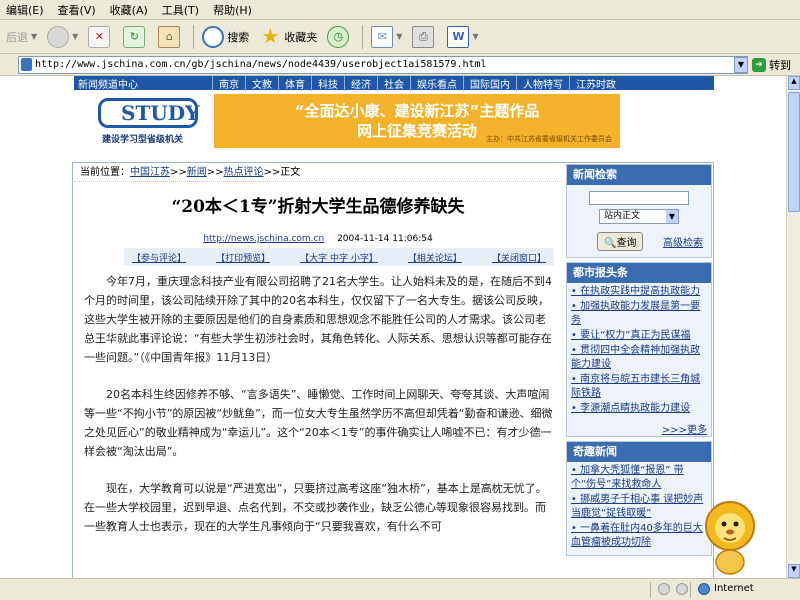  What do you see at coordinates (75, 36) in the screenshot?
I see `forward-dropdown-icon: ▼` at bounding box center [75, 36].